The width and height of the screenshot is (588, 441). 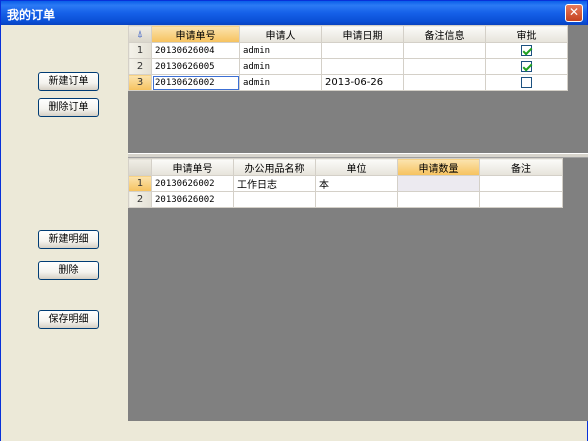 I want to click on title-bar: 我的订单 ✕, so click(x=294, y=13).